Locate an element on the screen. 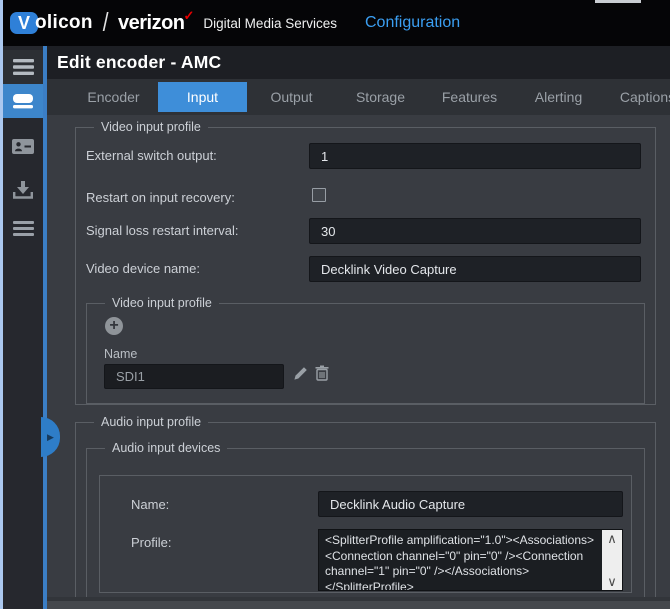  add-video-profile-button: + is located at coordinates (114, 326).